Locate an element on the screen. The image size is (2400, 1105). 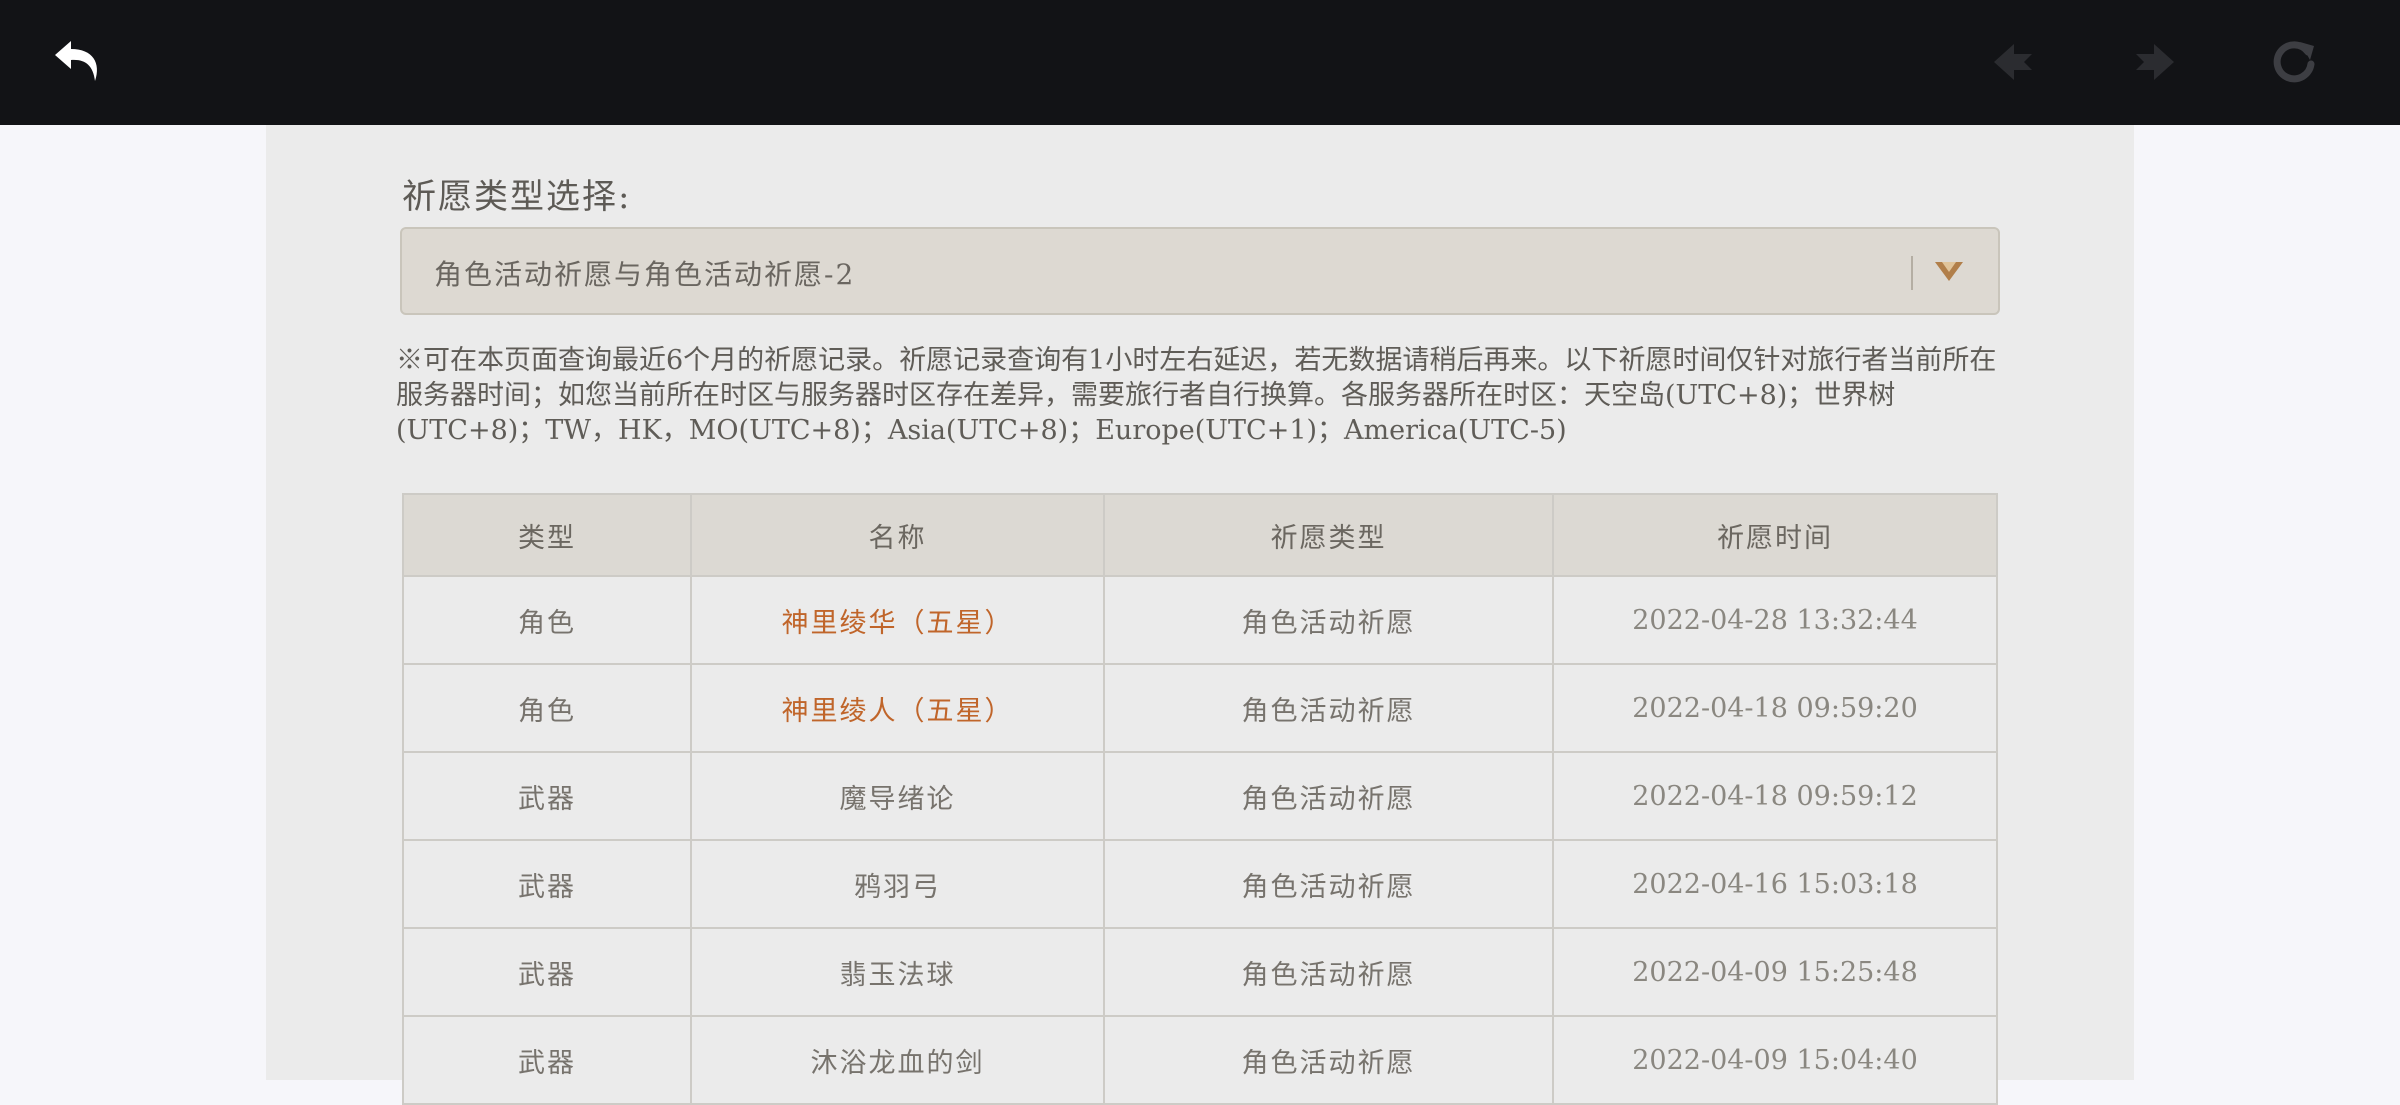
refresh-button is located at coordinates (2294, 62).